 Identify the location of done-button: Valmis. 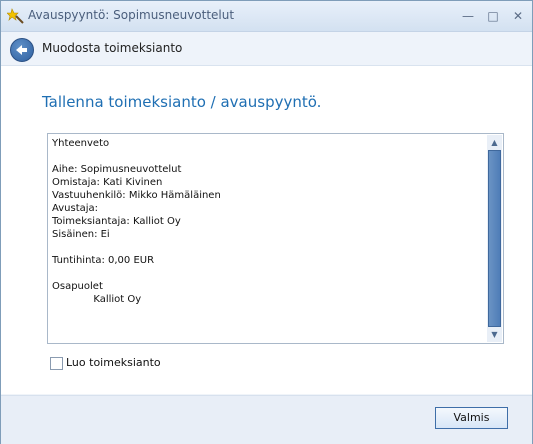
(471, 418).